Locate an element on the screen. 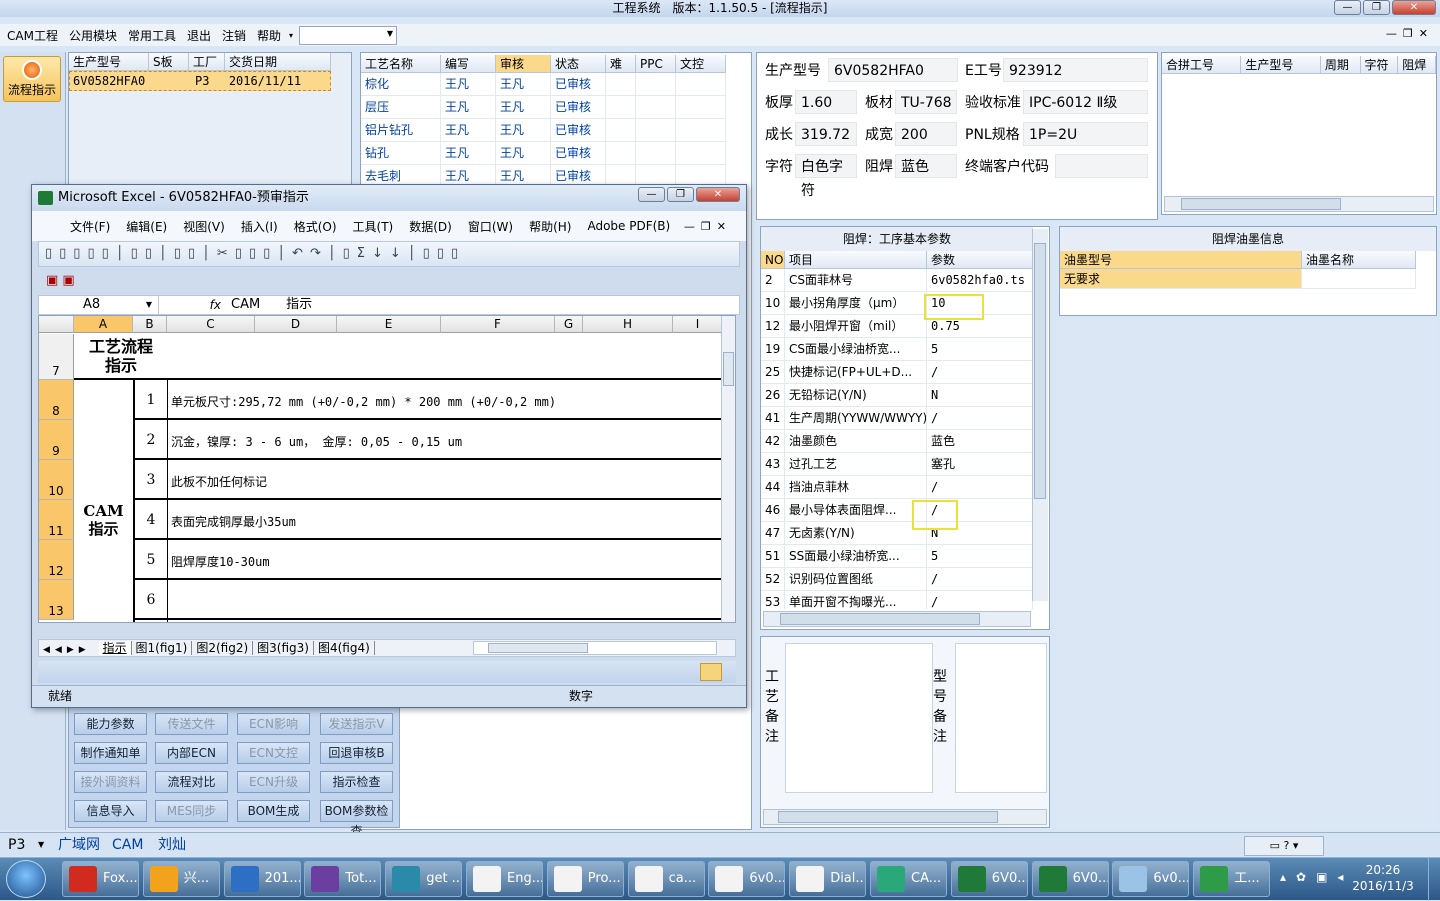 This screenshot has height=901, width=1440. row-header: 7 is located at coordinates (56, 357).